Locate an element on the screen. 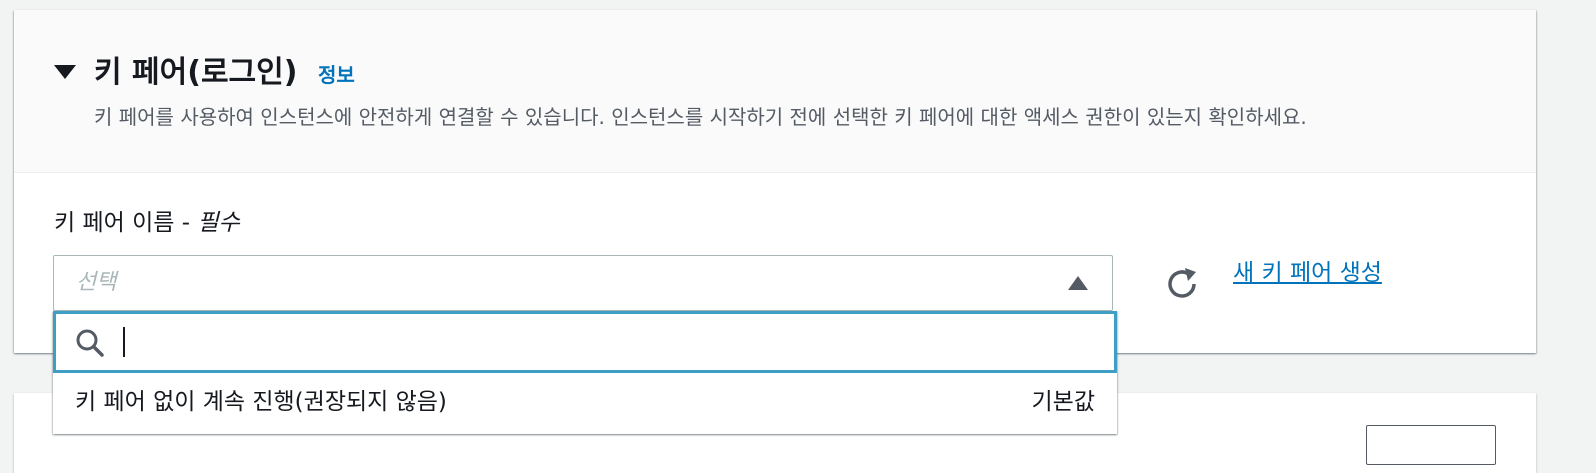  caret-up-icon is located at coordinates (1078, 283).